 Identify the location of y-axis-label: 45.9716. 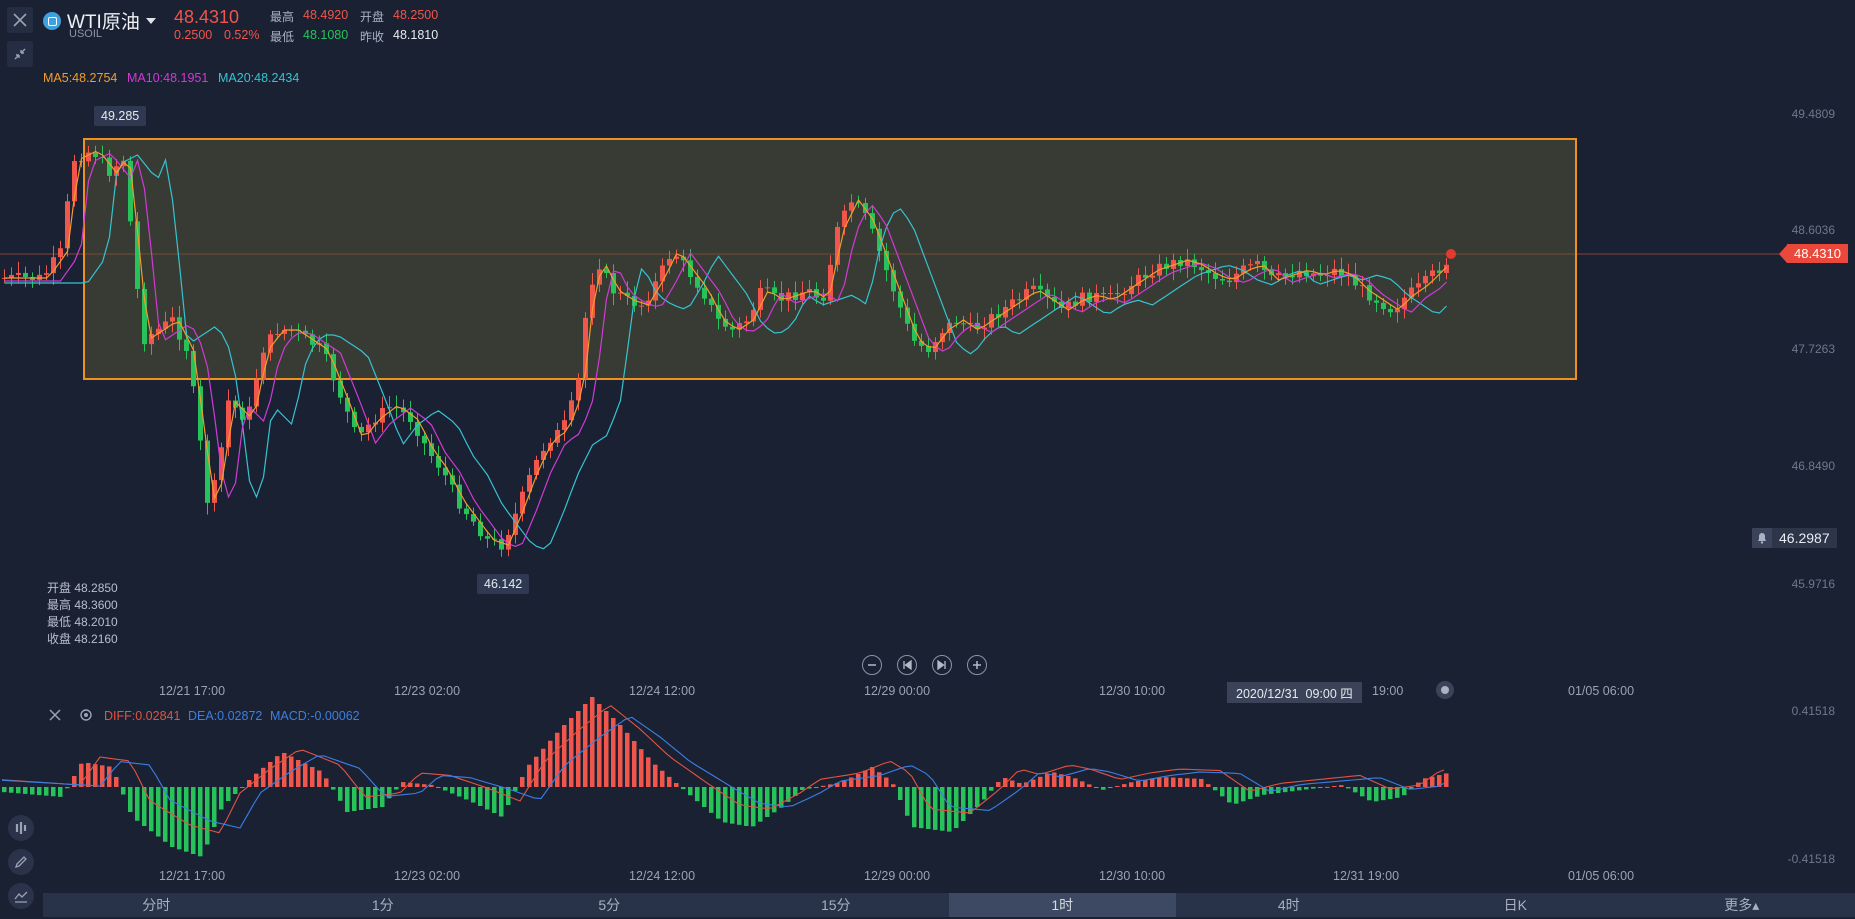
(1813, 584).